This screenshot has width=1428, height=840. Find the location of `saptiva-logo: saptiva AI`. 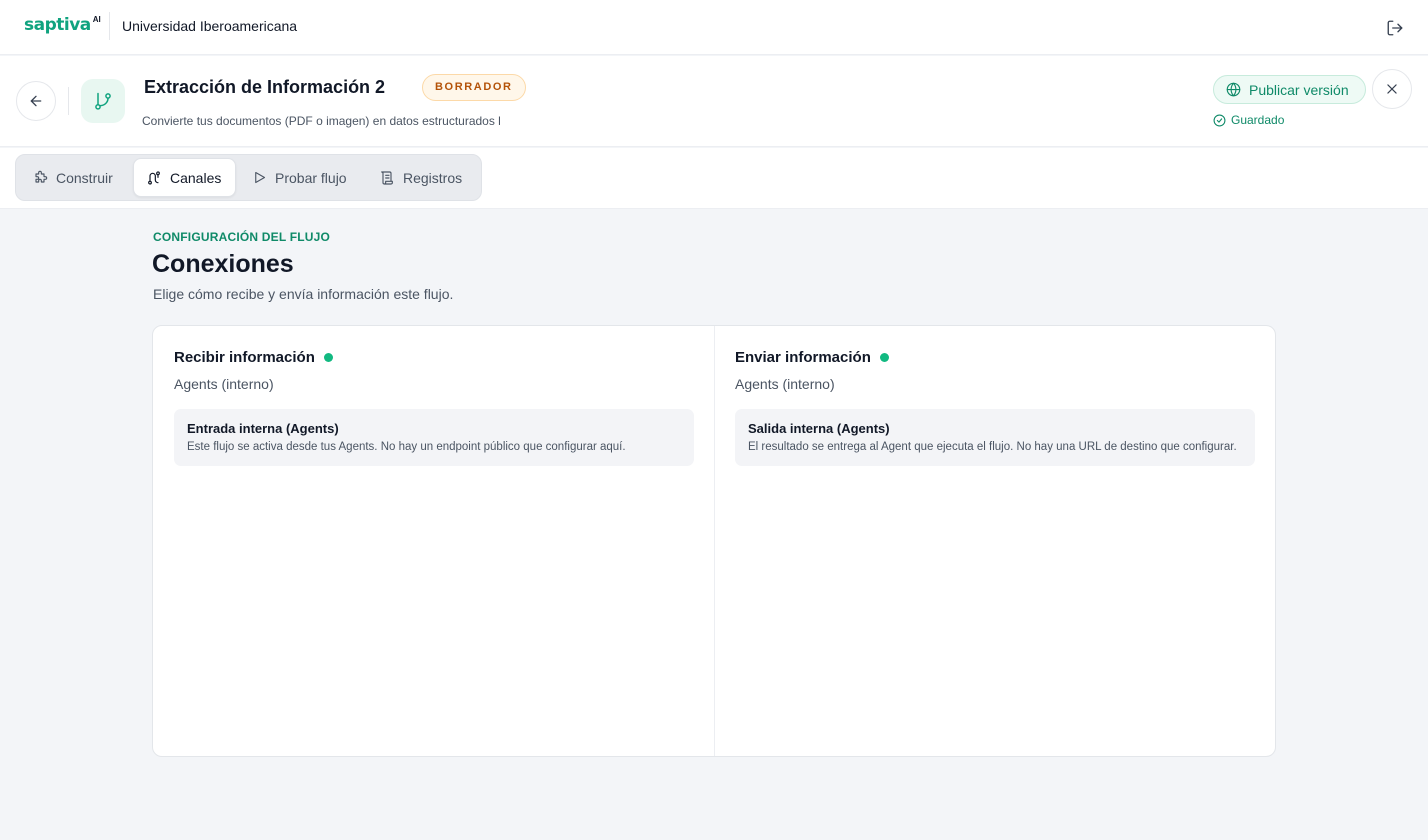

saptiva-logo: saptiva AI is located at coordinates (62, 25).